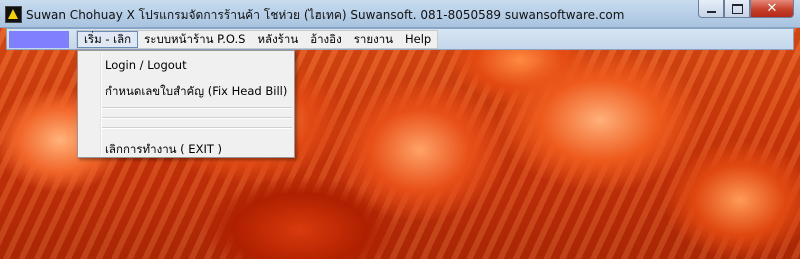 The width and height of the screenshot is (800, 259). Describe the element at coordinates (39, 39) in the screenshot. I see `menu-color-swatch` at that location.